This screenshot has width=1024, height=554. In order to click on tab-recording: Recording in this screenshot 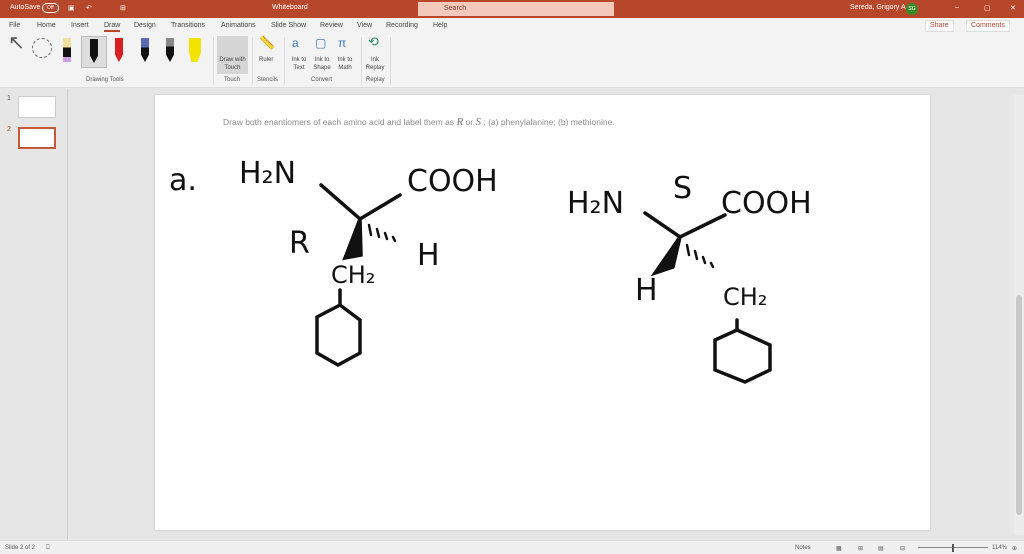, I will do `click(402, 25)`.